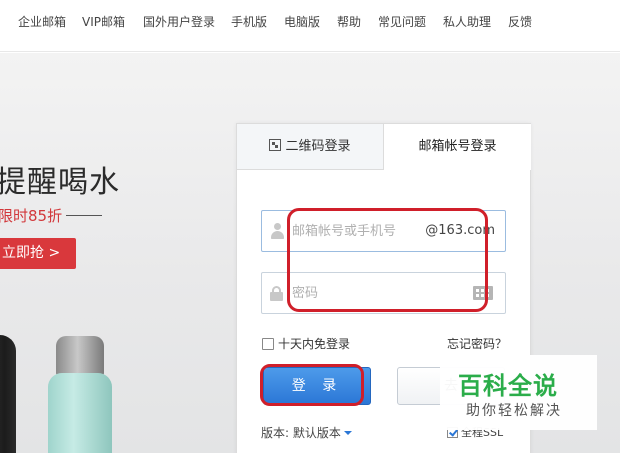 This screenshot has width=620, height=453. What do you see at coordinates (520, 21) in the screenshot?
I see `nav-feedback: 反馈` at bounding box center [520, 21].